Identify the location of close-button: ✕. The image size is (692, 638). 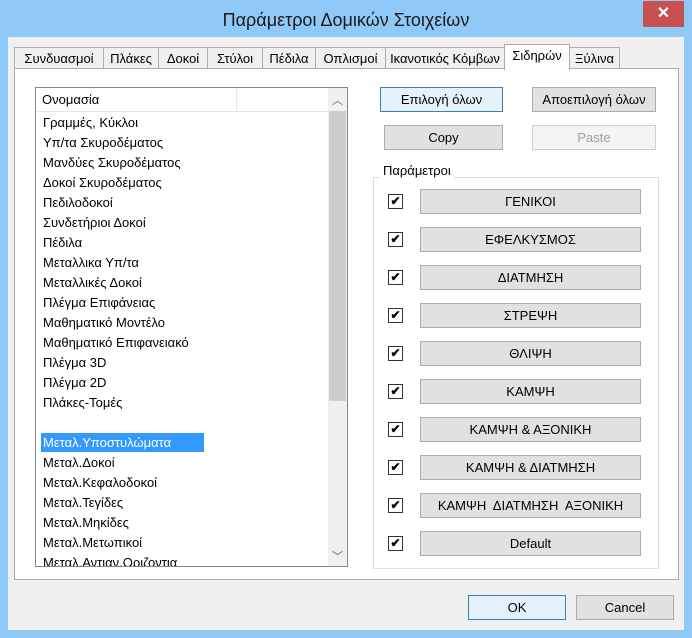
(663, 14).